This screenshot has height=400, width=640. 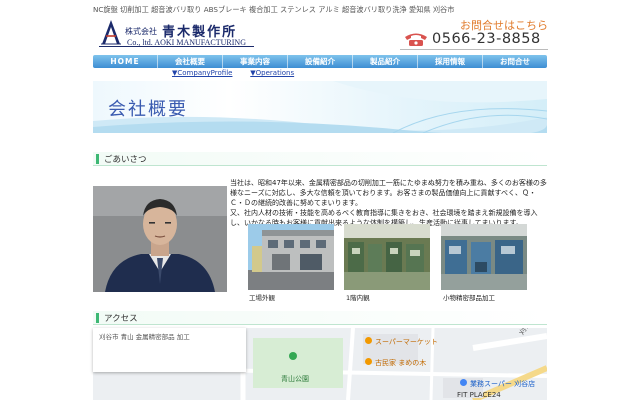 I want to click on phone-icon, so click(x=416, y=39).